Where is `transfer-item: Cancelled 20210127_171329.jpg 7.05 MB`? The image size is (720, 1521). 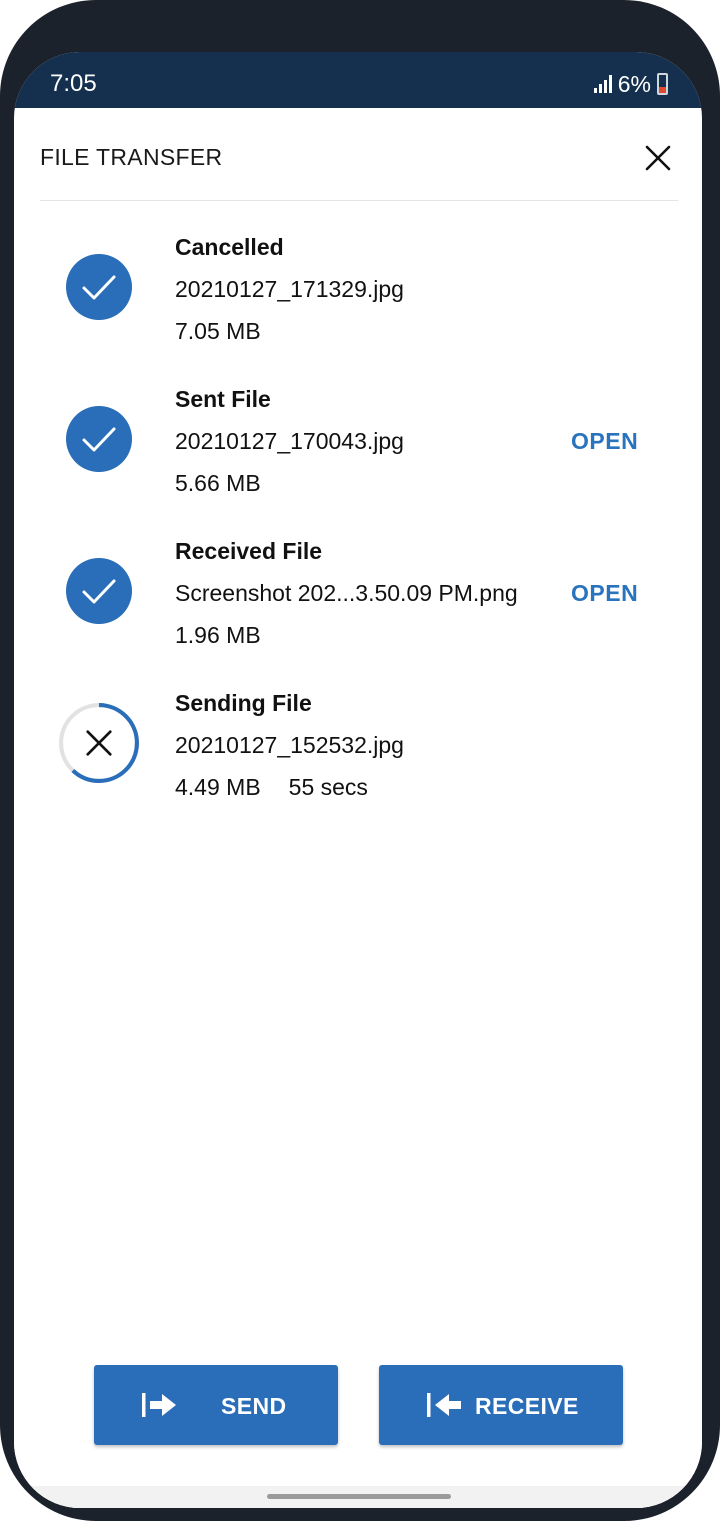 transfer-item: Cancelled 20210127_171329.jpg 7.05 MB is located at coordinates (358, 283).